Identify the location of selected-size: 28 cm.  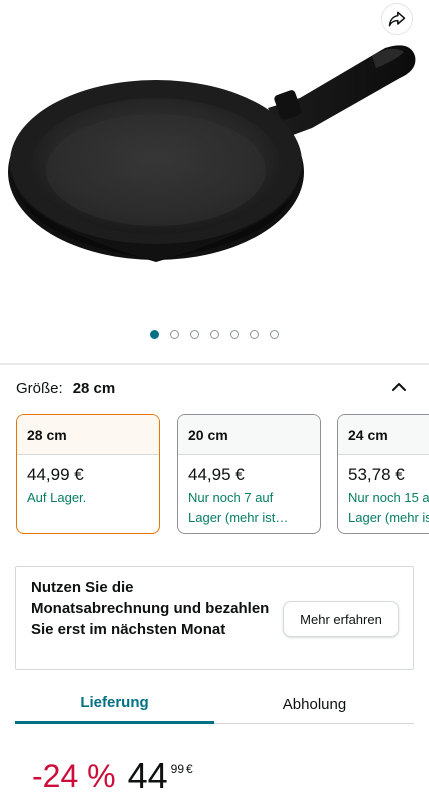
(94, 388).